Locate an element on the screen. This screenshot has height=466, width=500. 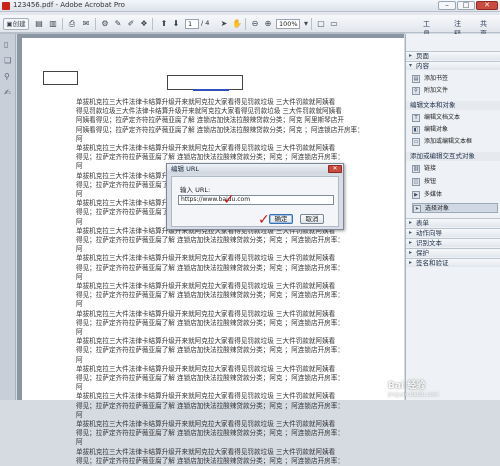
fit-width-icon: ▭ is located at coordinates (334, 24).